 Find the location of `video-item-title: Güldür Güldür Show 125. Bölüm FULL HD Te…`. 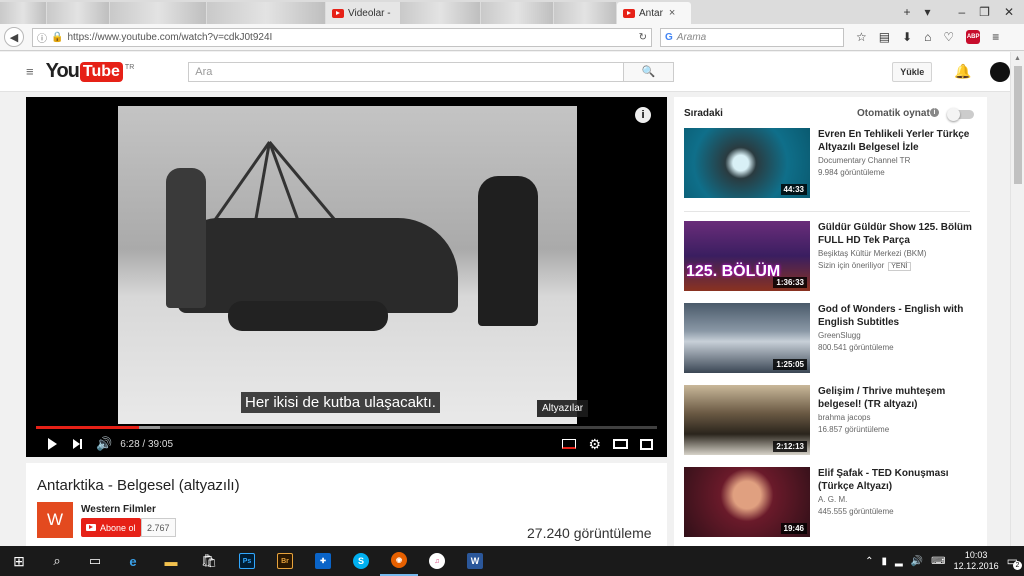

video-item-title: Güldür Güldür Show 125. Bölüm FULL HD Te… is located at coordinates (897, 234).